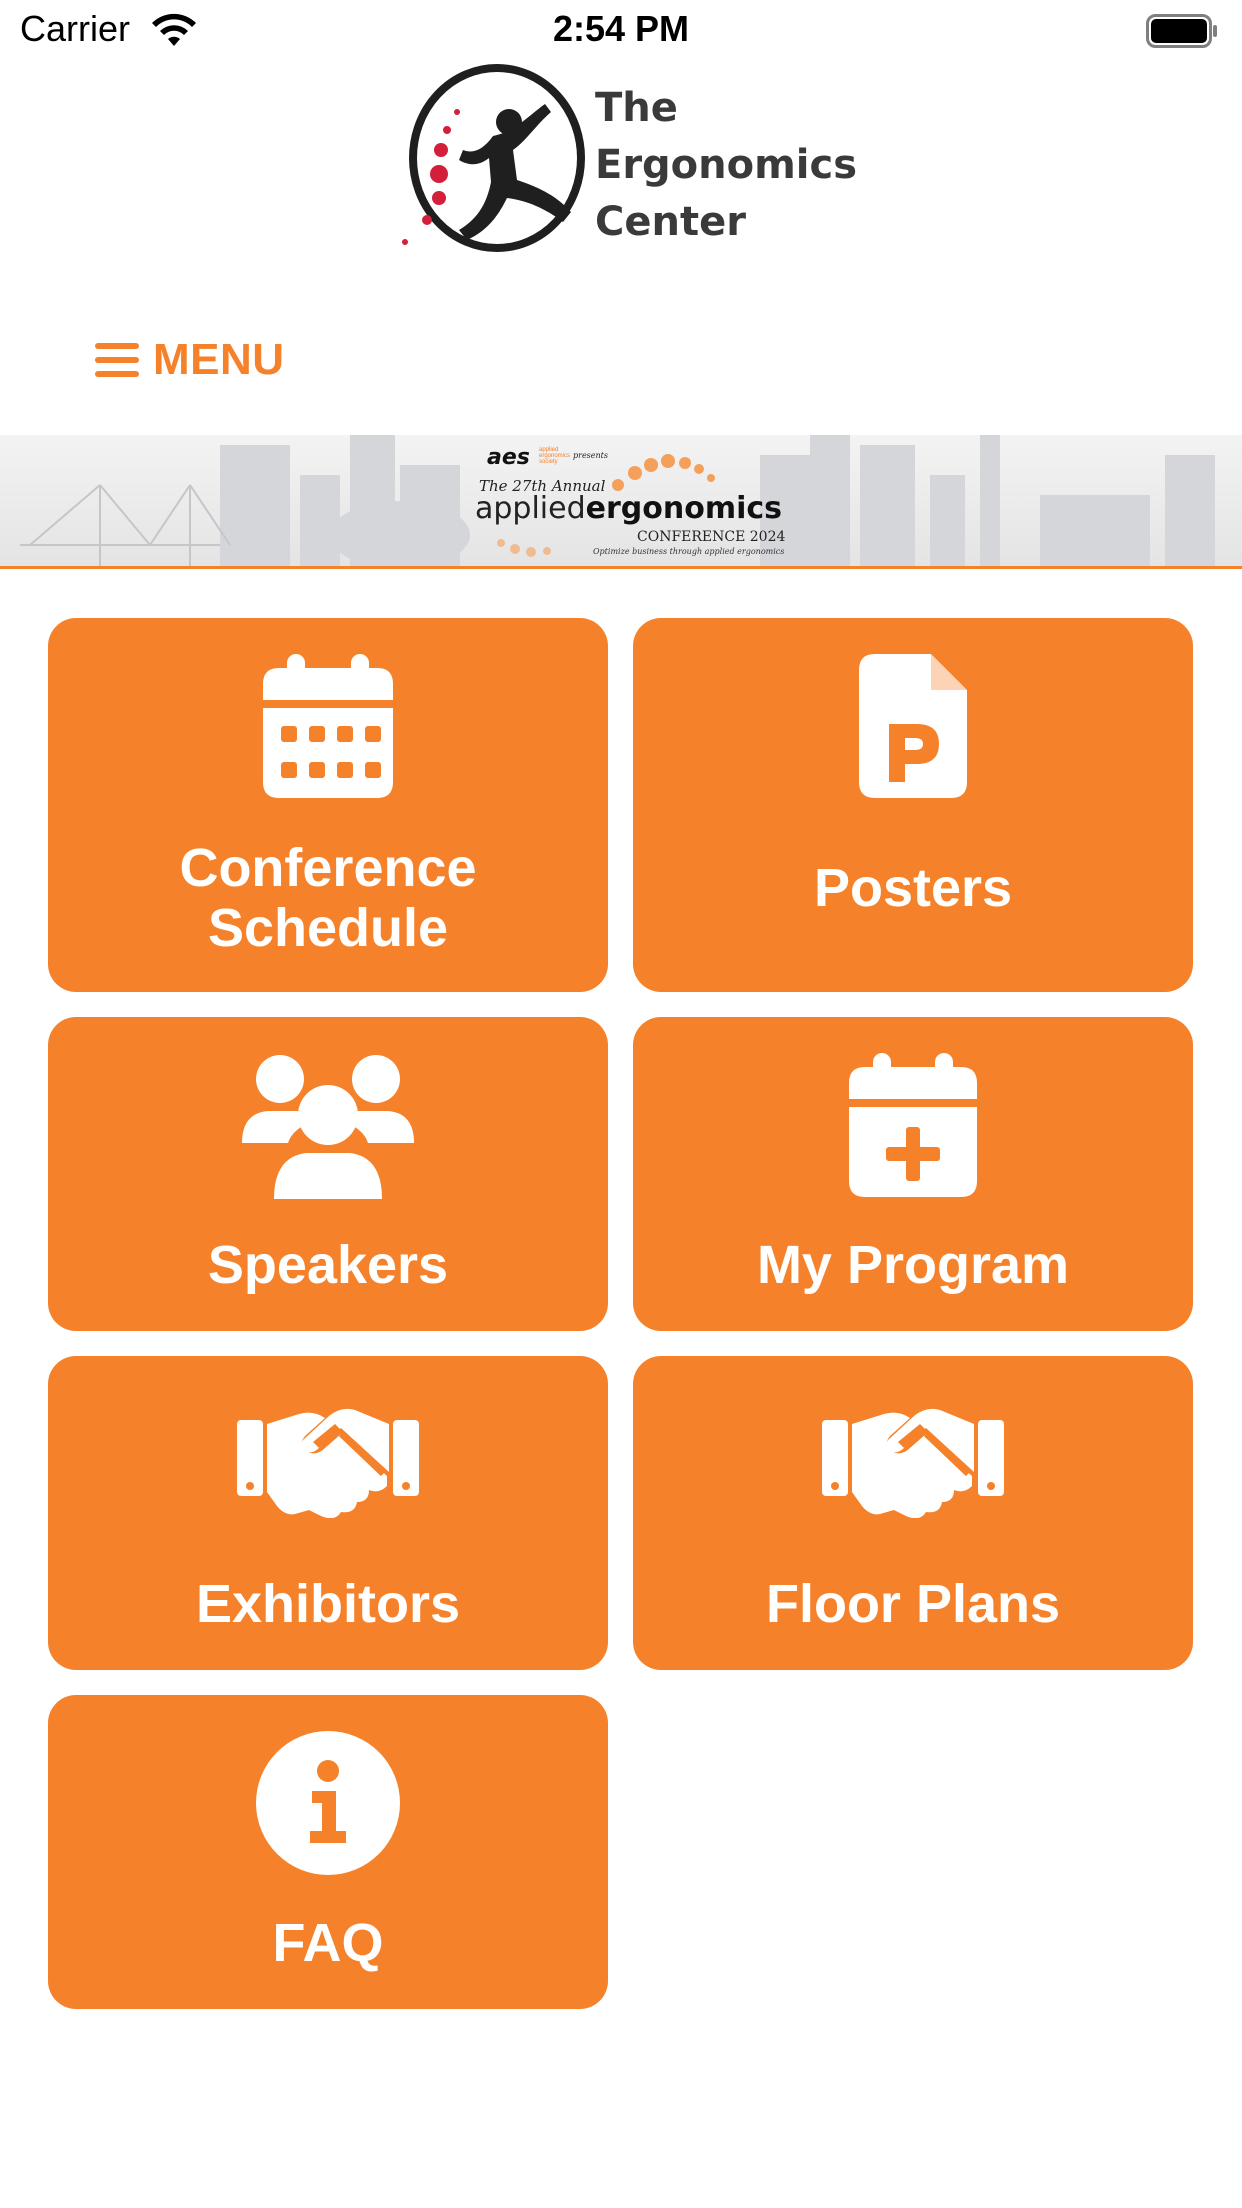 Image resolution: width=1242 pixels, height=2208 pixels. Describe the element at coordinates (493, 158) in the screenshot. I see `dancer-logo-icon` at that location.